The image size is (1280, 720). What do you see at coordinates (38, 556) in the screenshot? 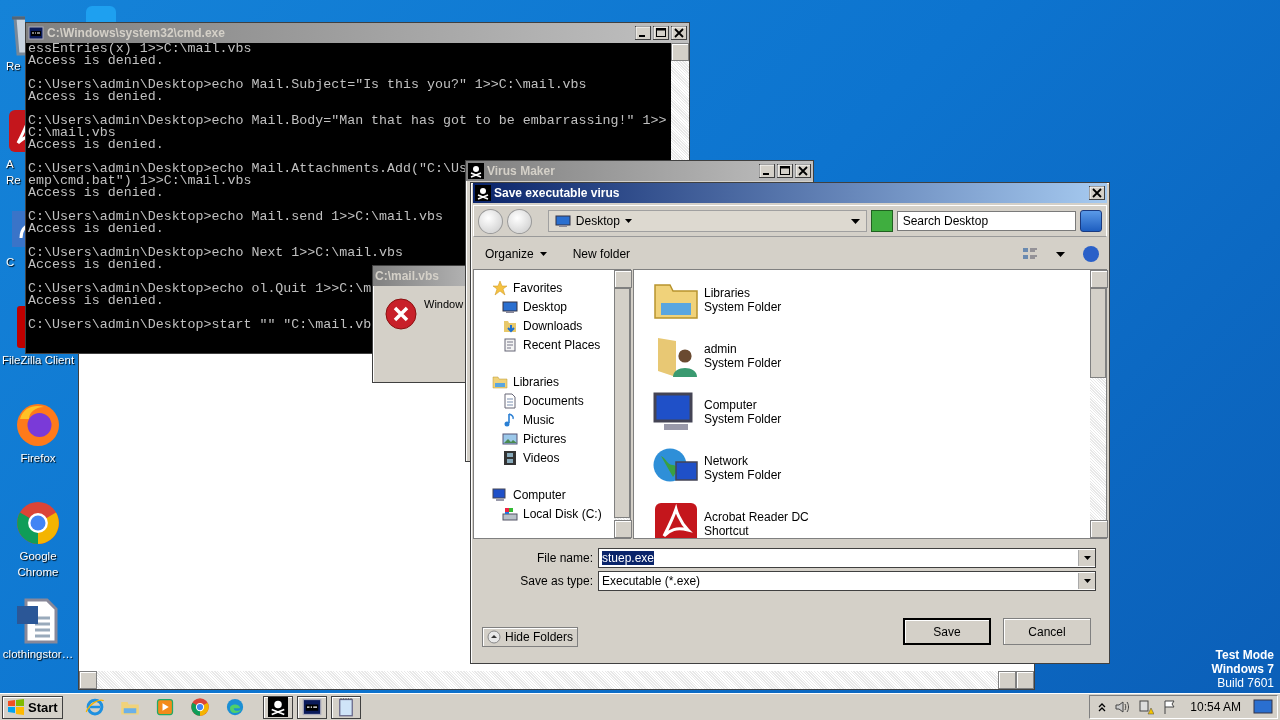
I see `desktop-icon-label: Google` at bounding box center [38, 556].